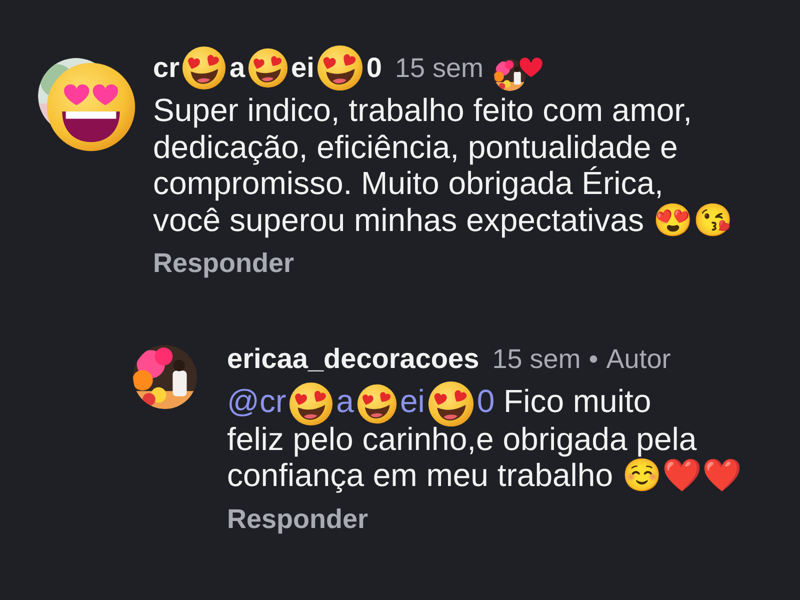 Image resolution: width=800 pixels, height=600 pixels. I want to click on username-link: ericaa_decoracoes, so click(353, 359).